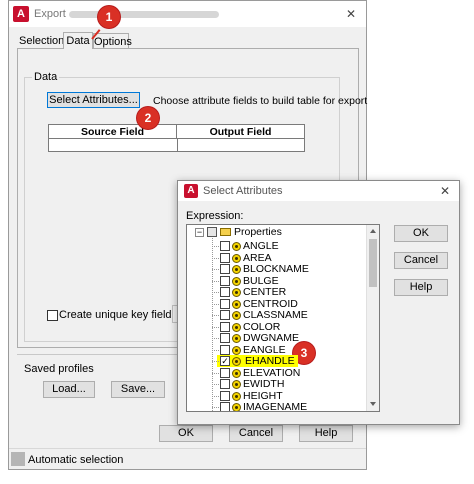  What do you see at coordinates (112, 40) in the screenshot?
I see `tab-options: Options` at bounding box center [112, 40].